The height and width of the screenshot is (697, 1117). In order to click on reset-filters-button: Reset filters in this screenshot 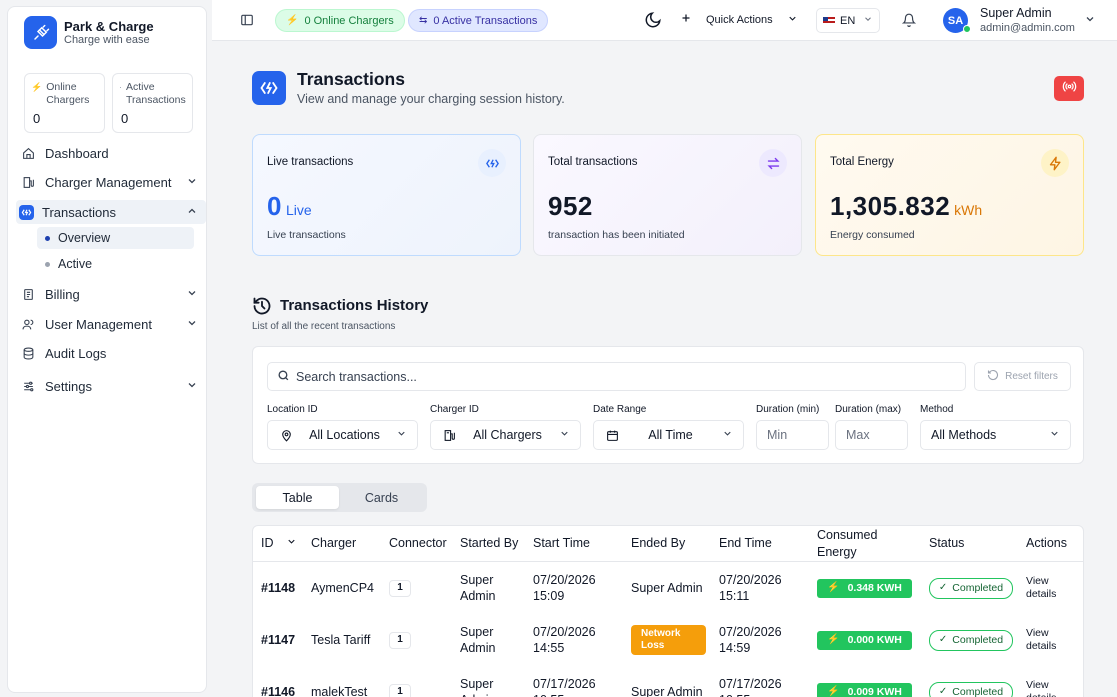, I will do `click(1022, 376)`.